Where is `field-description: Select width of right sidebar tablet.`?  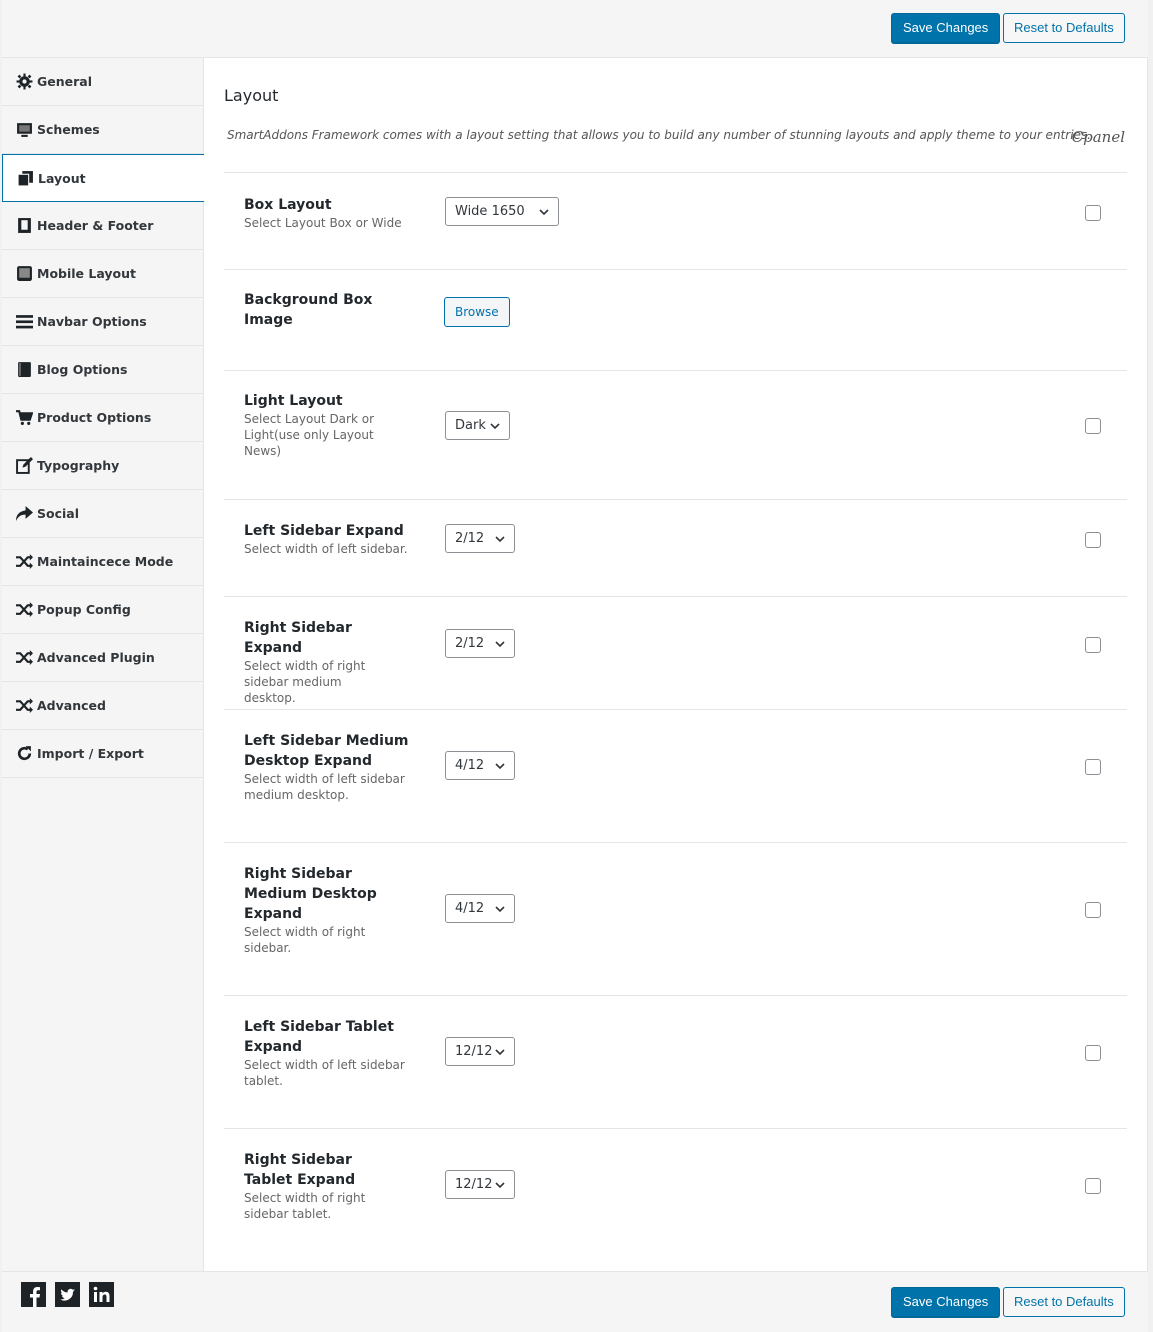 field-description: Select width of right sidebar tablet. is located at coordinates (305, 1206).